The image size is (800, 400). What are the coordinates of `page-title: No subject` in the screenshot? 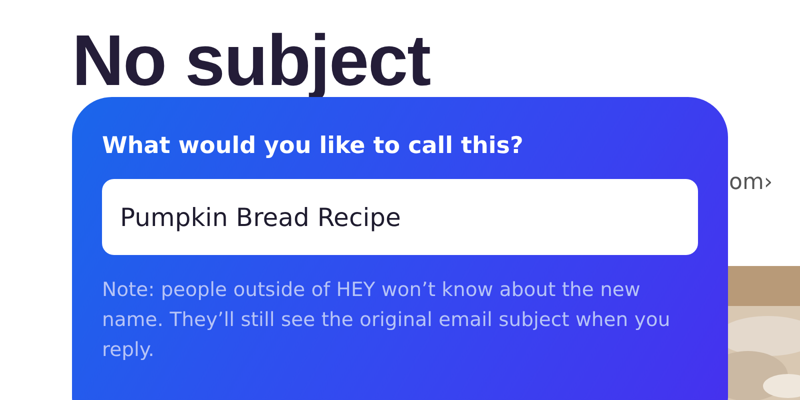 It's located at (251, 61).